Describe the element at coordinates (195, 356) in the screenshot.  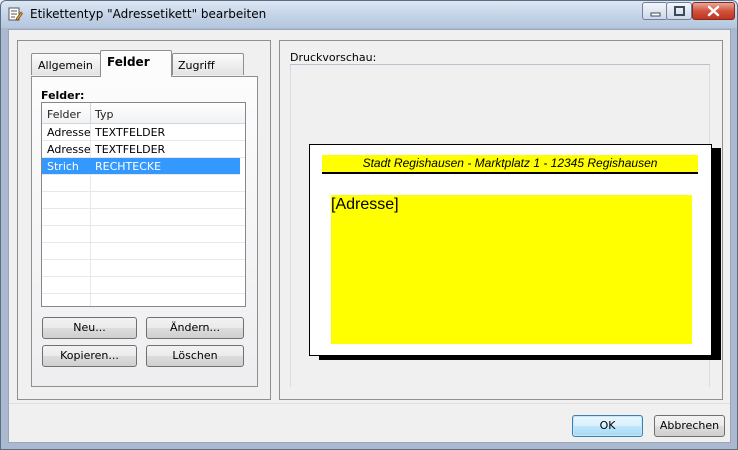
I see `delete-field-button: Löschen` at that location.